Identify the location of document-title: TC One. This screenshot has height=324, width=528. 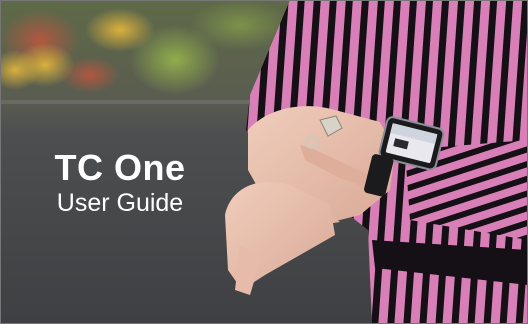
(120, 167).